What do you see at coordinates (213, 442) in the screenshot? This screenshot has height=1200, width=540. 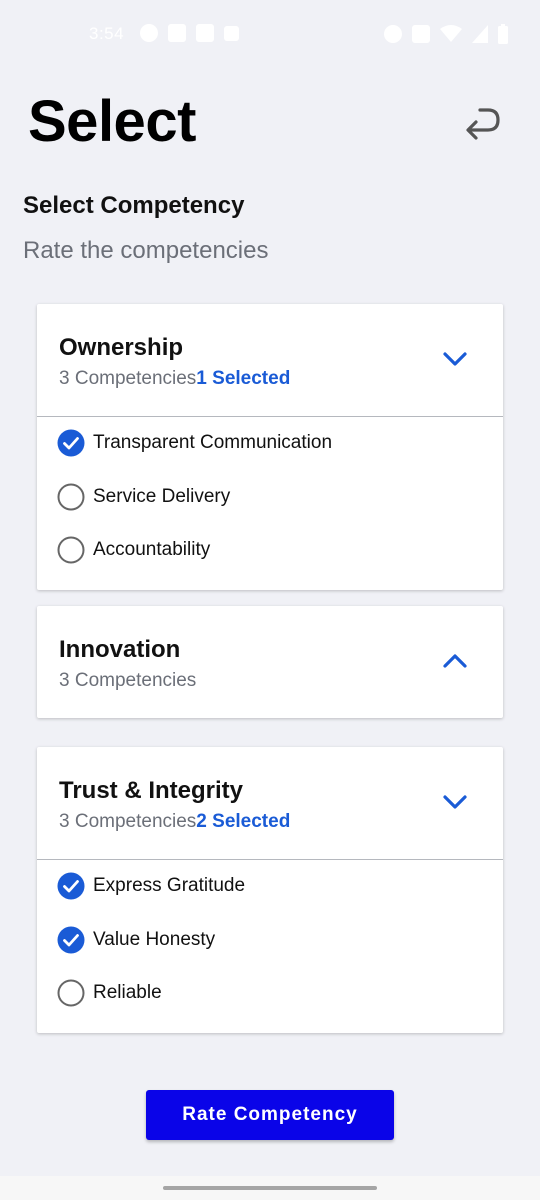 I see `option-label: Transparent Communication` at bounding box center [213, 442].